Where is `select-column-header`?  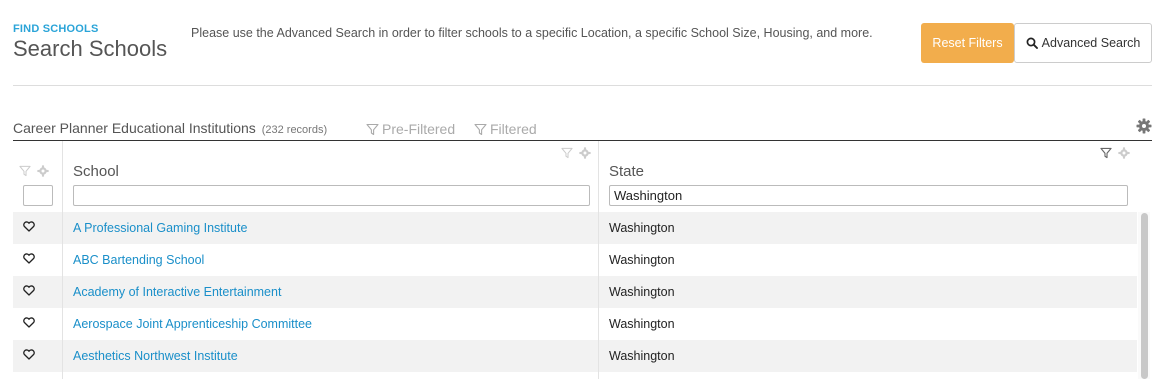
select-column-header is located at coordinates (37, 176).